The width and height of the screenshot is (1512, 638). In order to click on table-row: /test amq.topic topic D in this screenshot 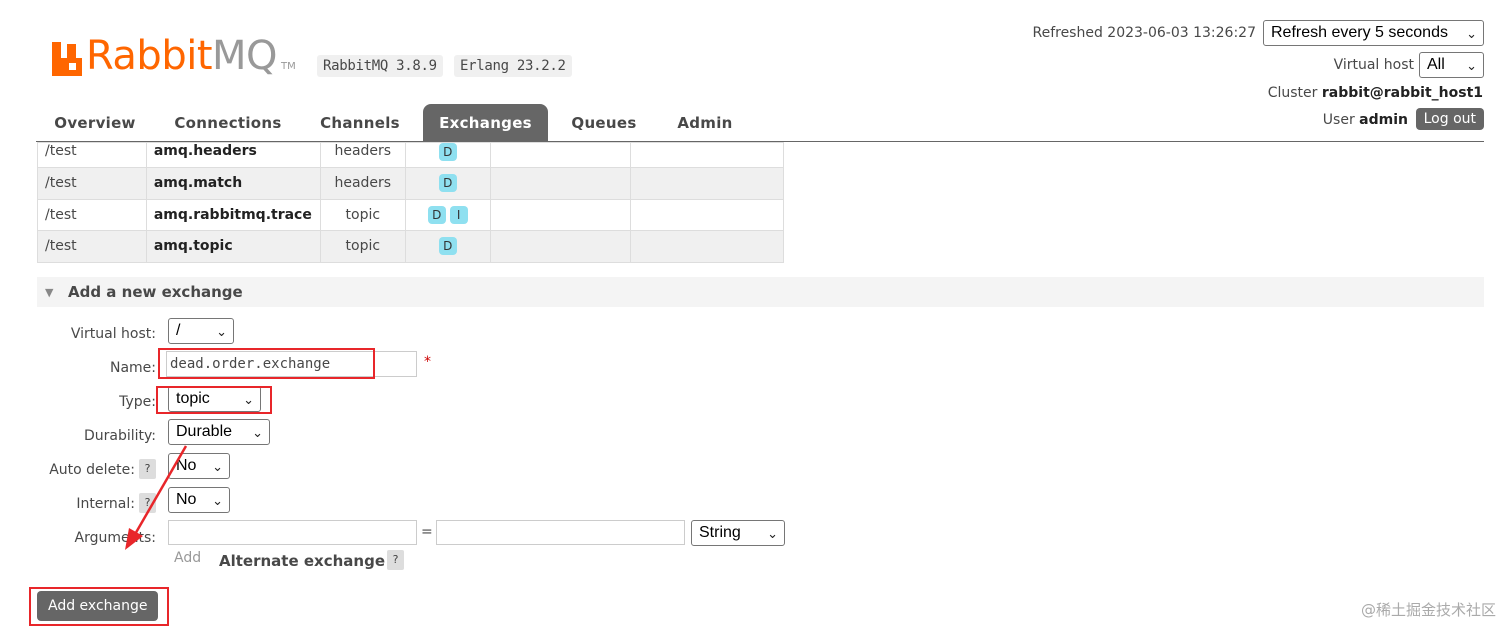, I will do `click(410, 246)`.